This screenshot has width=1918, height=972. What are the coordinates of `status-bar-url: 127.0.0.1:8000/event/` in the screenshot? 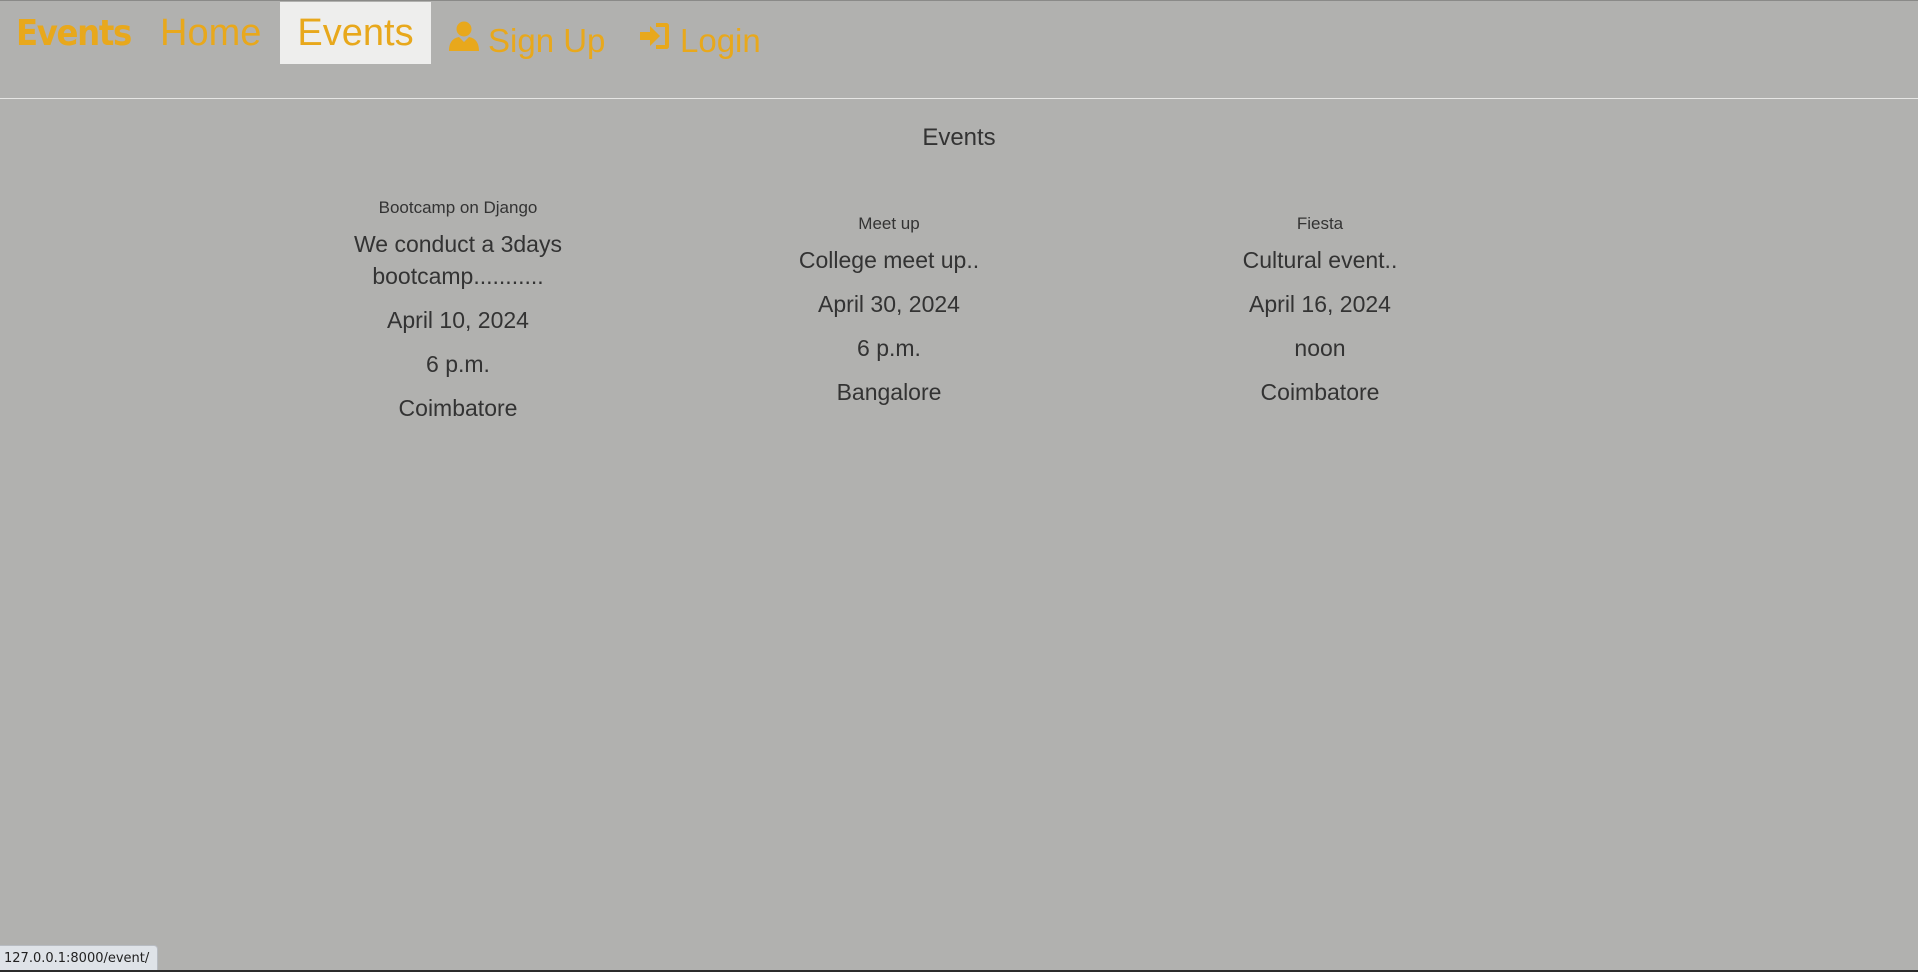 It's located at (79, 958).